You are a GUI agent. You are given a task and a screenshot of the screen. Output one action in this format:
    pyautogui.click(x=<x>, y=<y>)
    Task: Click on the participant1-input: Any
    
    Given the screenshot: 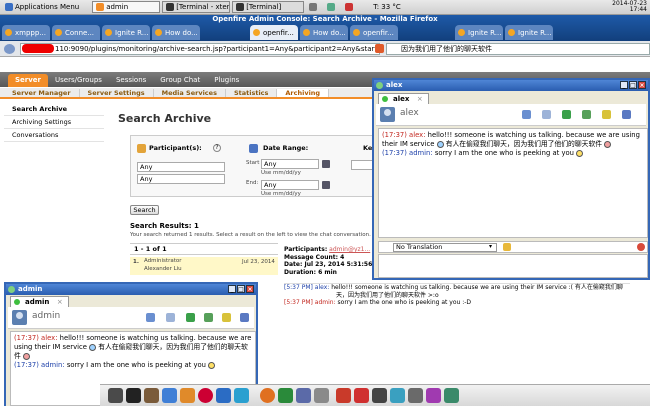 What is the action you would take?
    pyautogui.click(x=181, y=167)
    